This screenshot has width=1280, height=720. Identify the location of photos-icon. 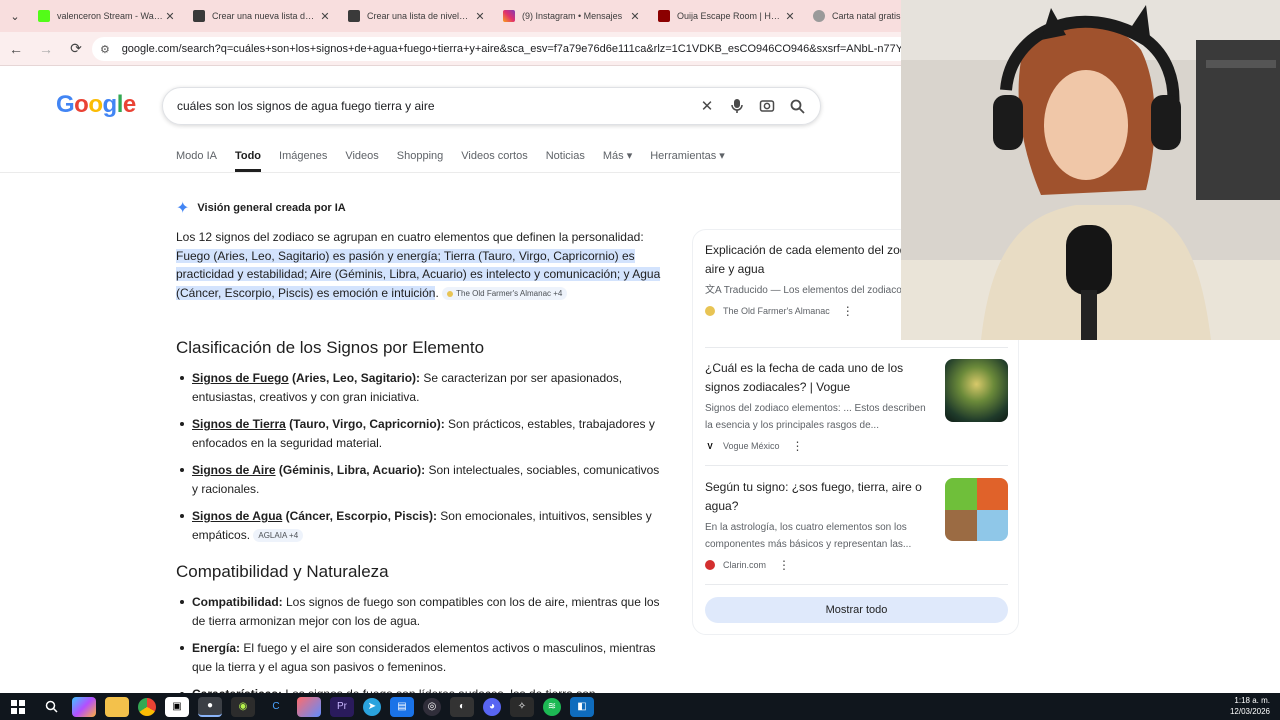
(309, 706).